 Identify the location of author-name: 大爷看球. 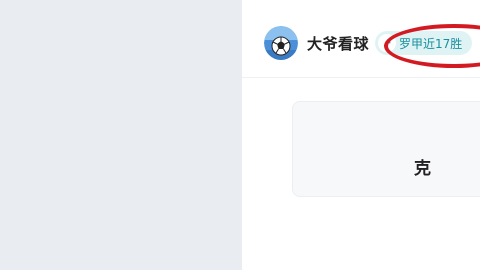
(338, 43).